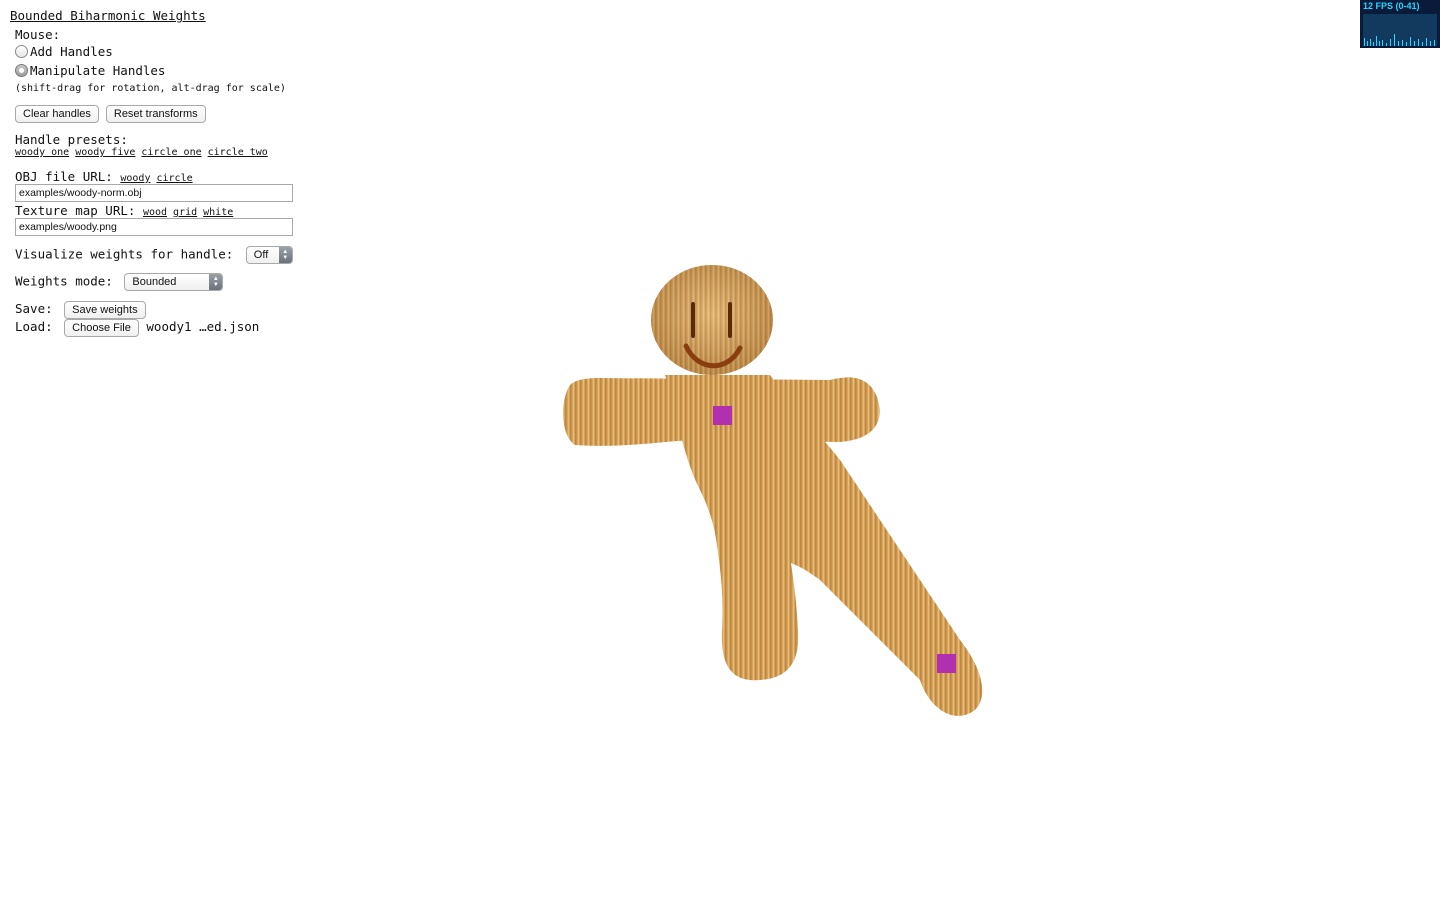 The height and width of the screenshot is (900, 1440). Describe the element at coordinates (34, 308) in the screenshot. I see `save-label: Save:` at that location.